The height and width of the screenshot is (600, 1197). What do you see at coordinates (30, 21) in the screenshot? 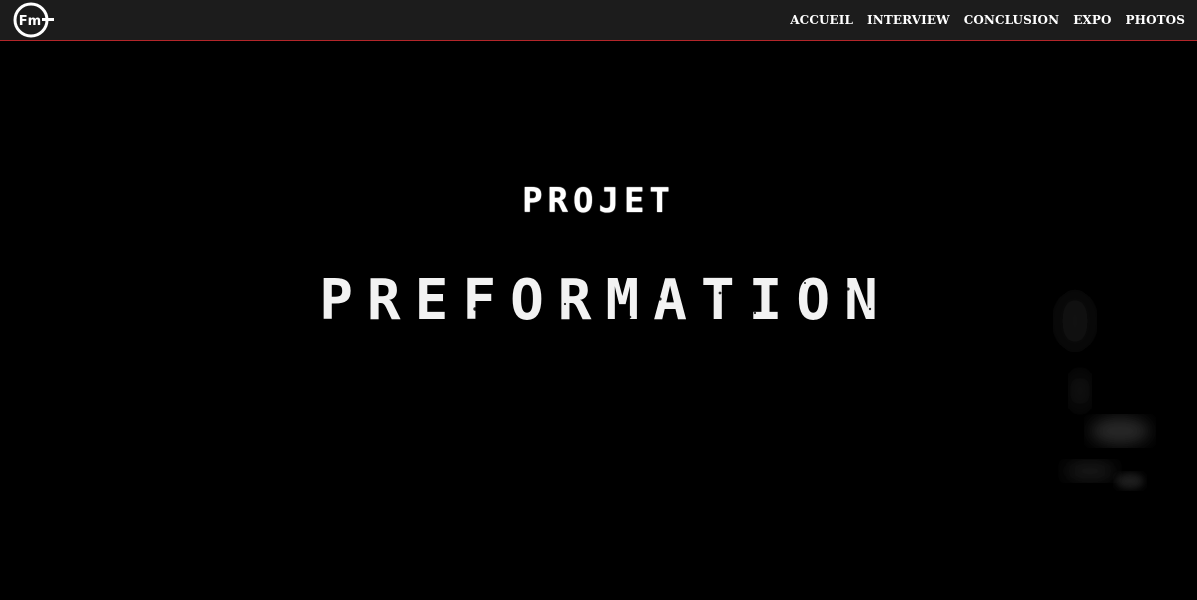
I see `svg-text: Fm` at bounding box center [30, 21].